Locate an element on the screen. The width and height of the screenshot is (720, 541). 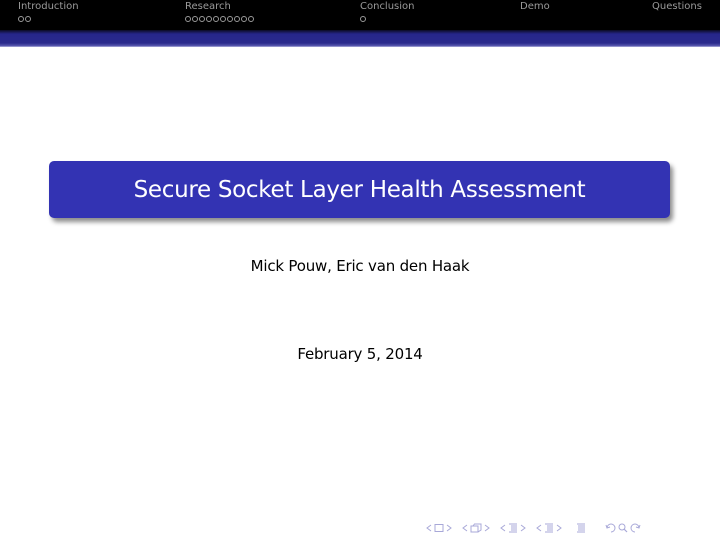
nav-section-label: Demo is located at coordinates (535, 6).